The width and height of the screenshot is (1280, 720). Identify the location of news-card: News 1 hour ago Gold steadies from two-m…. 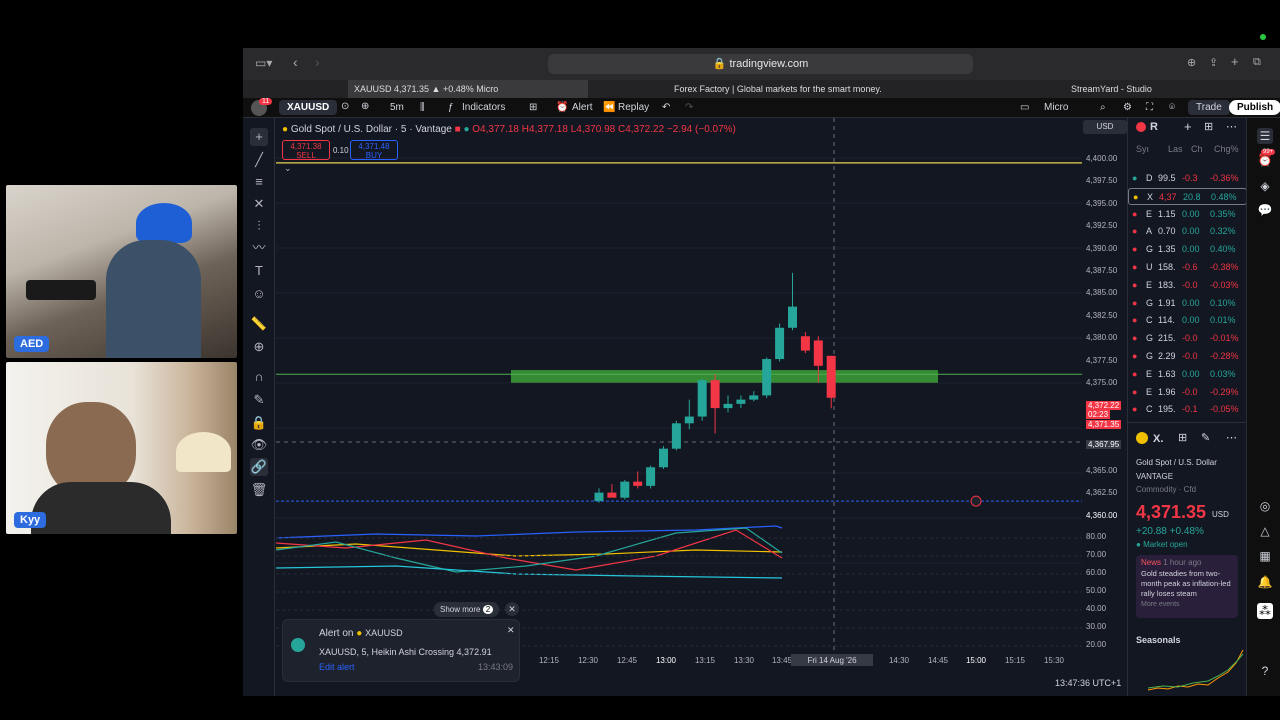
(1187, 586).